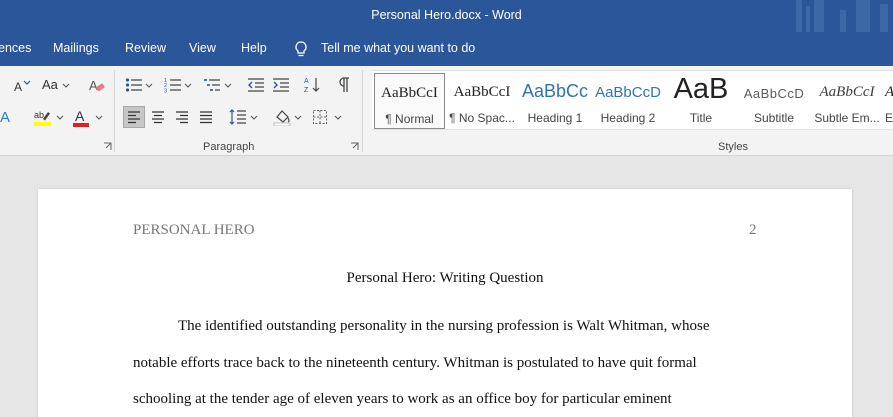 Image resolution: width=893 pixels, height=417 pixels. What do you see at coordinates (238, 117) in the screenshot?
I see `line-spacing-icon` at bounding box center [238, 117].